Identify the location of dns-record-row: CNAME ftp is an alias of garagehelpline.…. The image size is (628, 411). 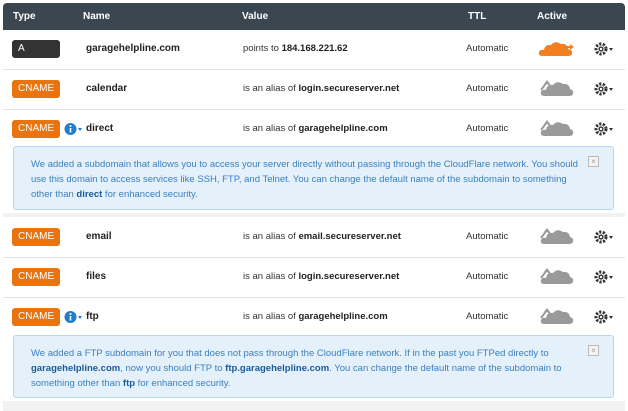
(314, 316).